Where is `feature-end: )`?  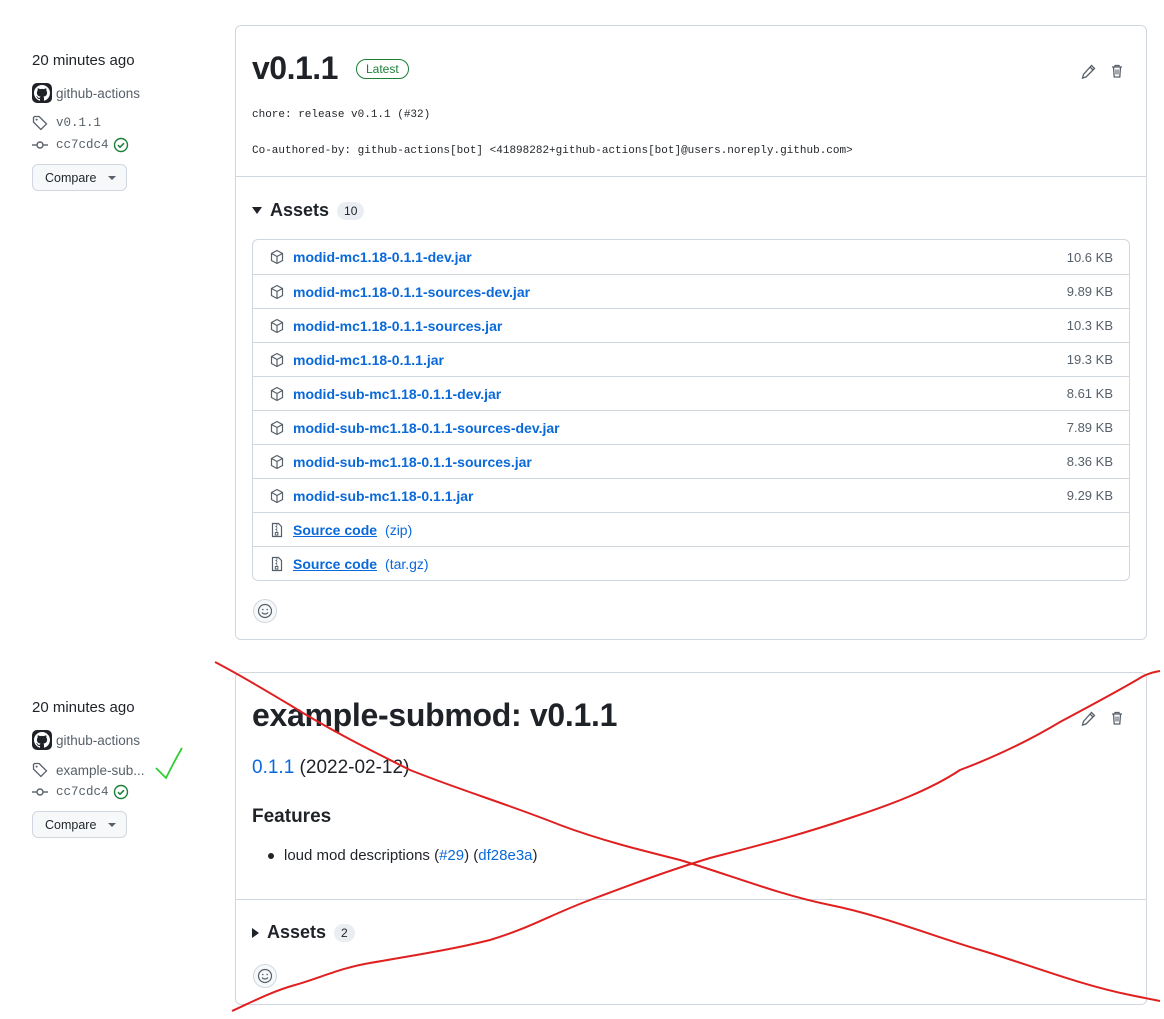 feature-end: ) is located at coordinates (535, 855).